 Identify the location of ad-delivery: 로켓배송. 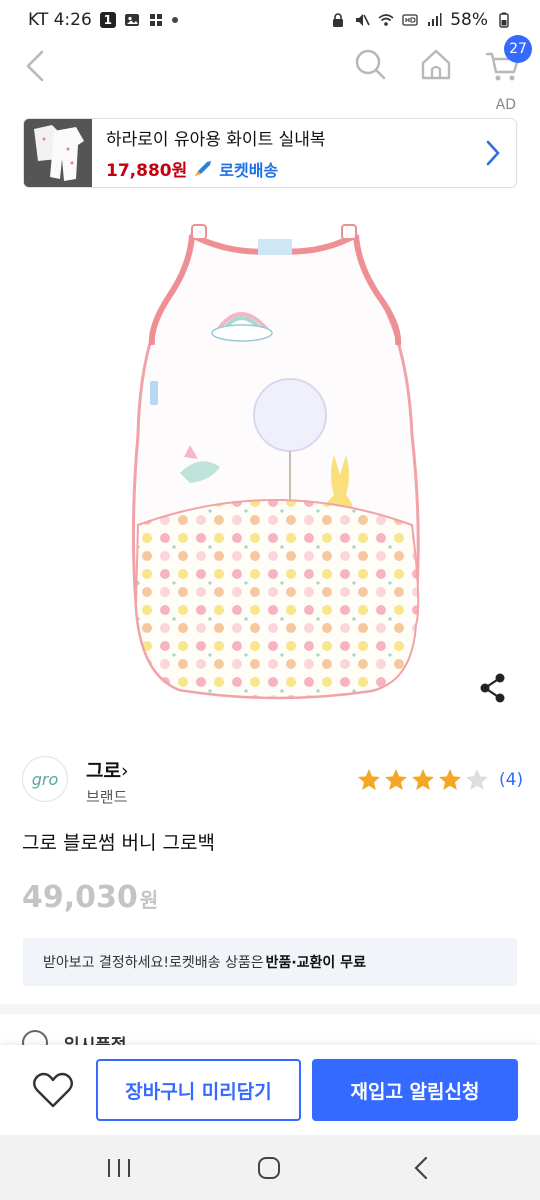
(249, 170).